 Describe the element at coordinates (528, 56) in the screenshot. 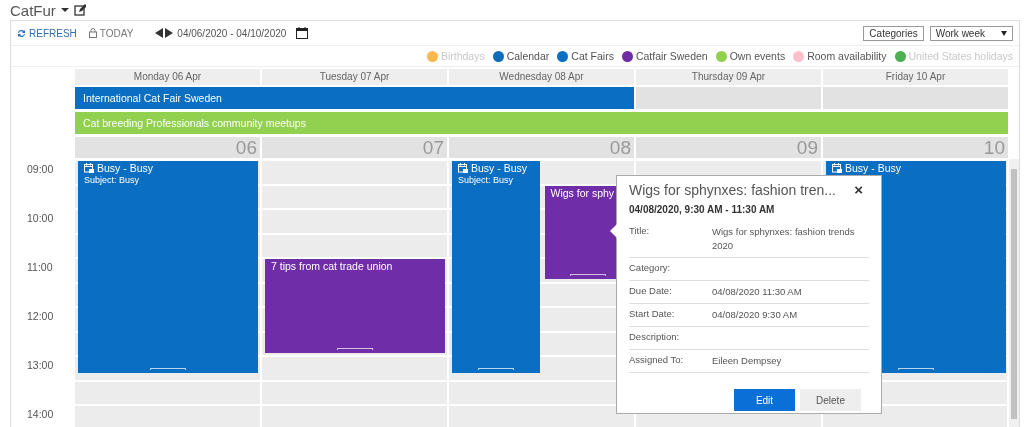

I see `legend-label: Calendar` at that location.